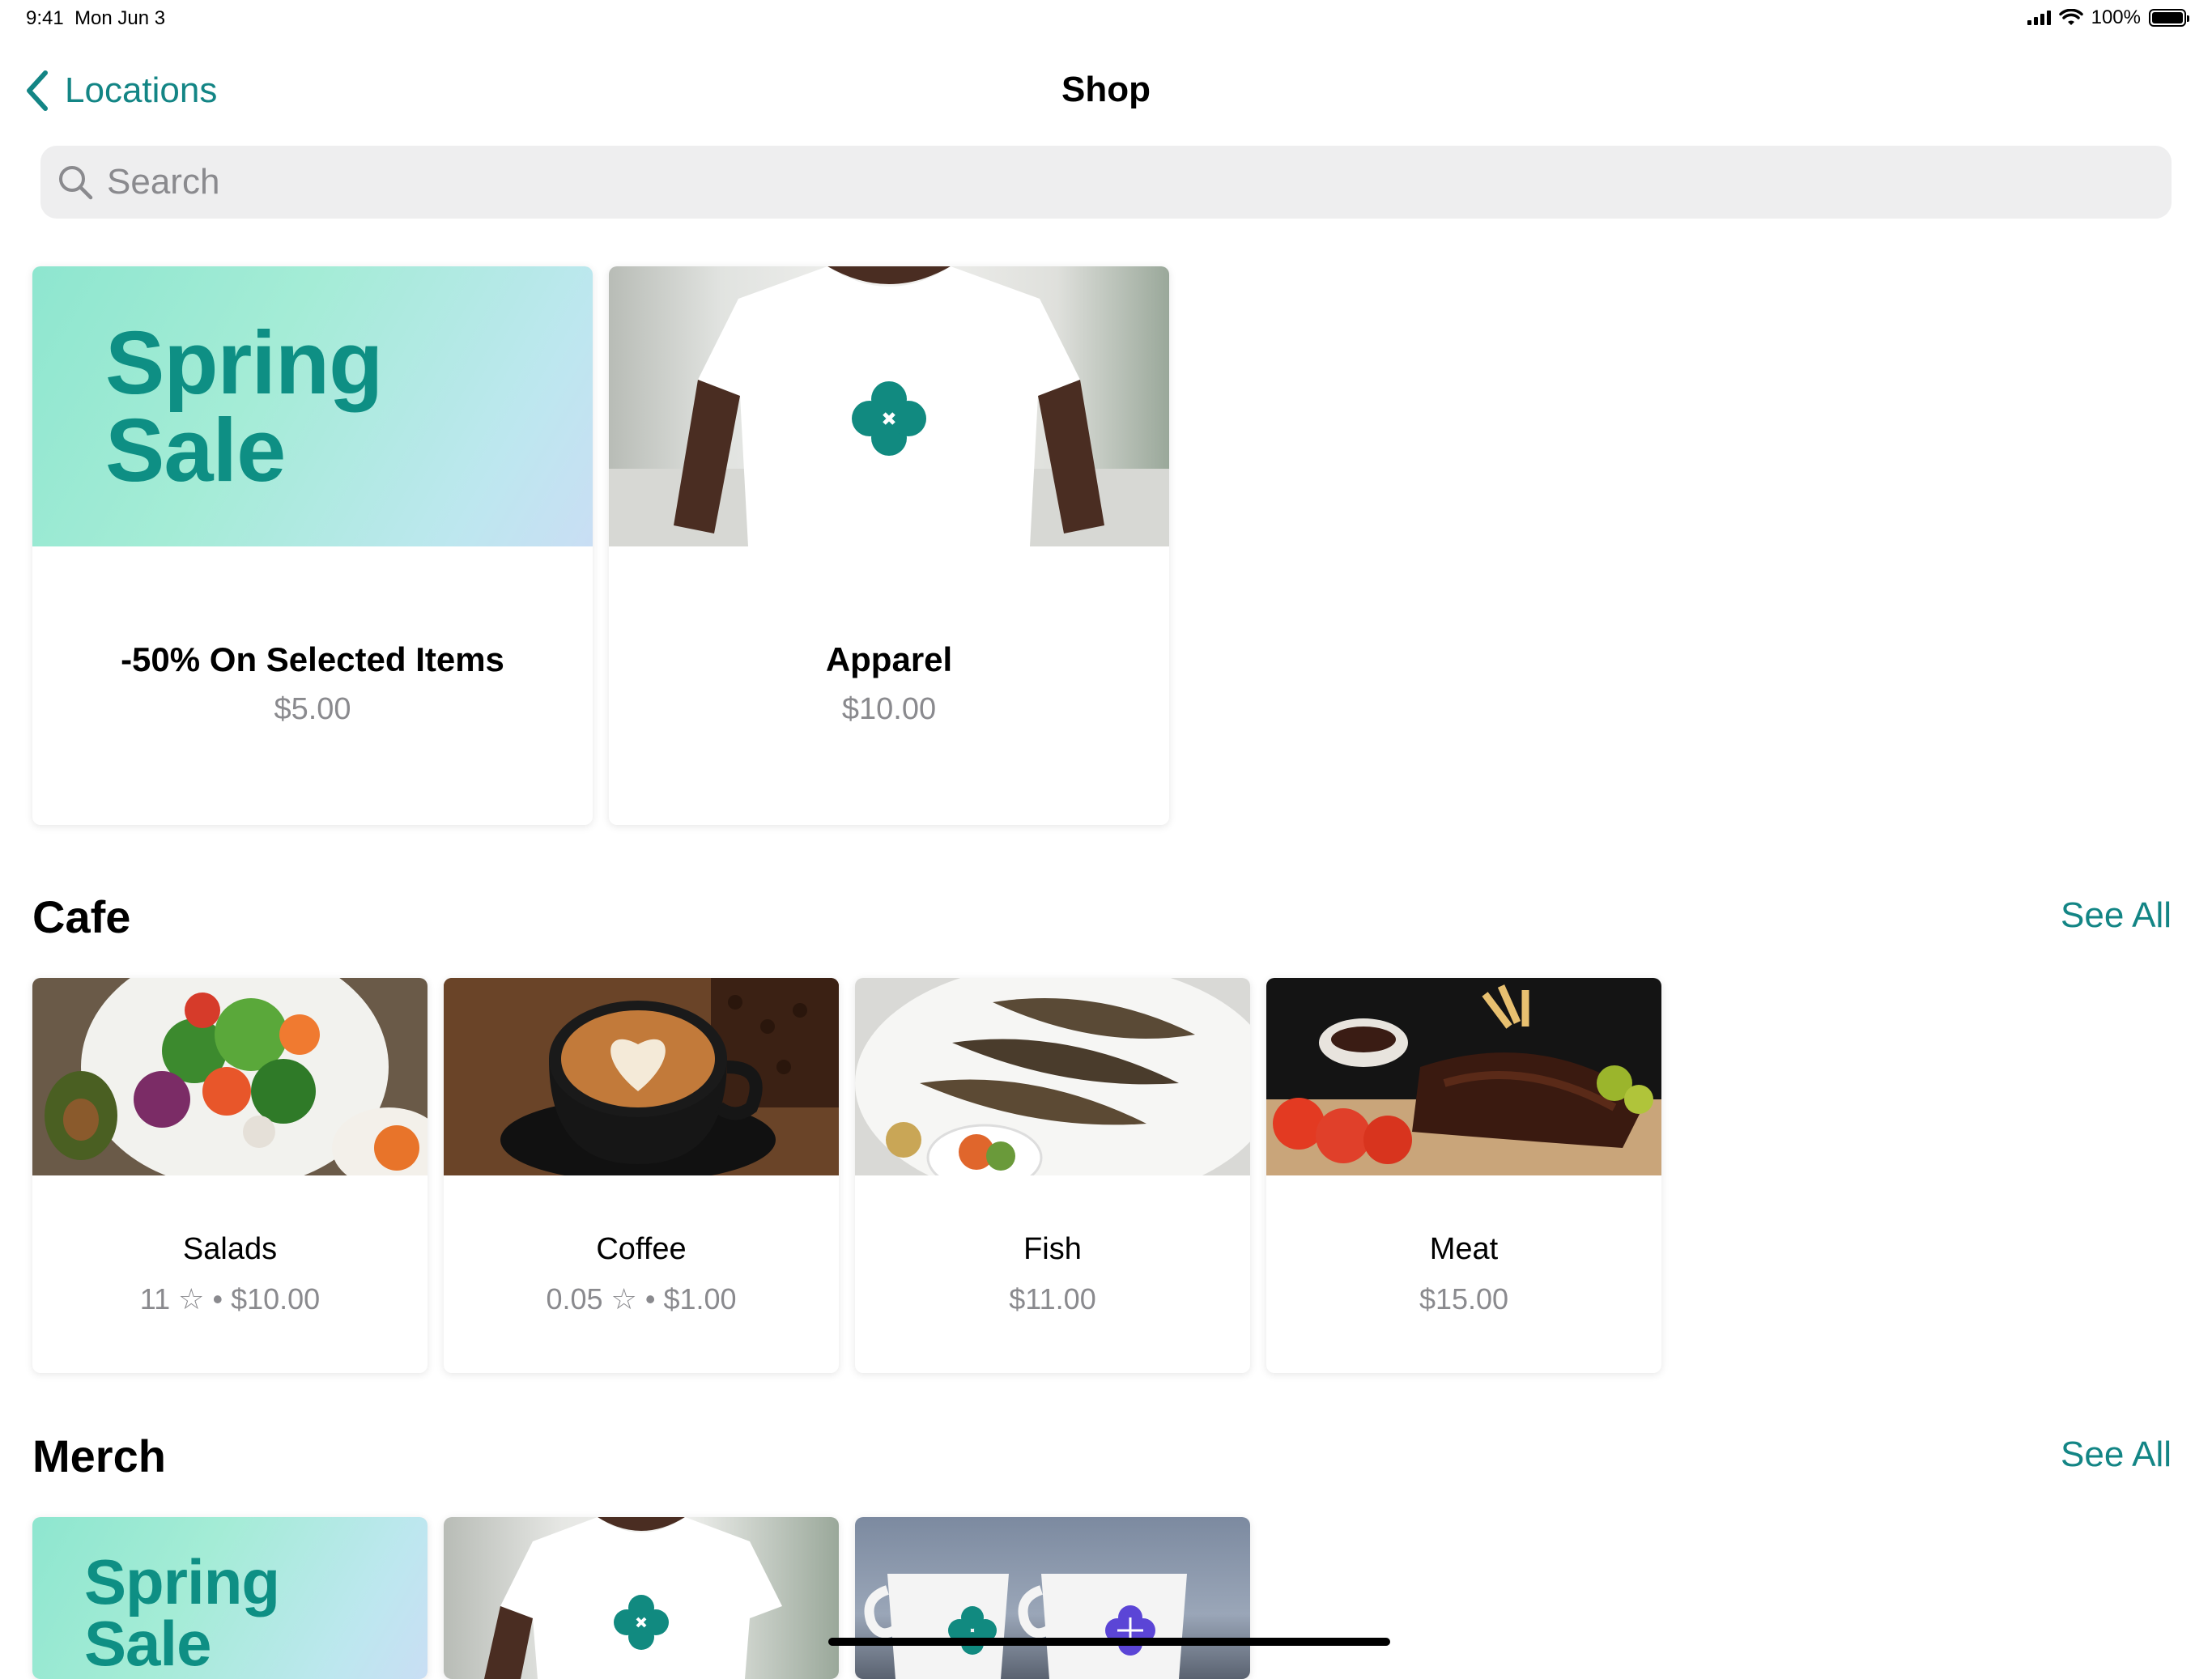  What do you see at coordinates (45, 18) in the screenshot?
I see `status-time-value: 9:41` at bounding box center [45, 18].